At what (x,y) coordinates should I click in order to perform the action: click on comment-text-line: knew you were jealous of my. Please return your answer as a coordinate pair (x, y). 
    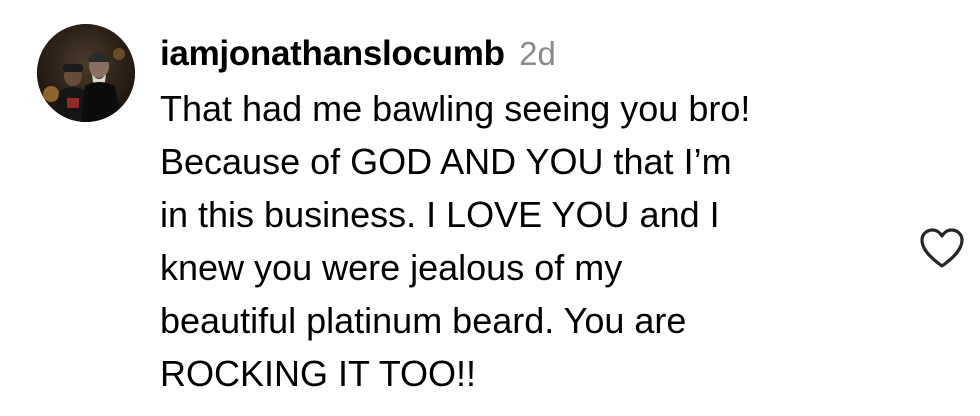
    Looking at the image, I should click on (391, 267).